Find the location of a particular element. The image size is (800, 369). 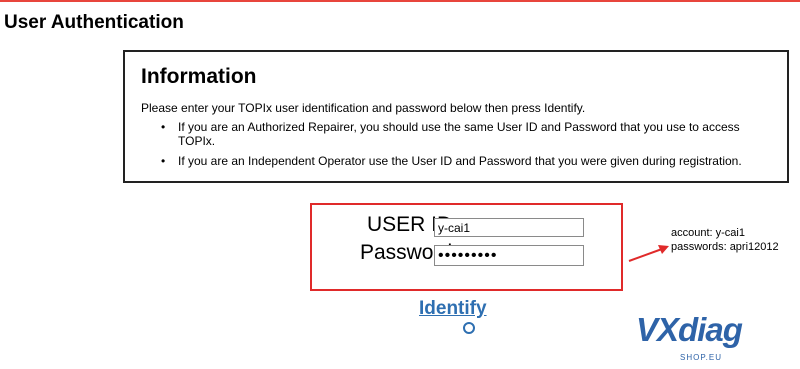

logo-text: VXdiag is located at coordinates (689, 329).